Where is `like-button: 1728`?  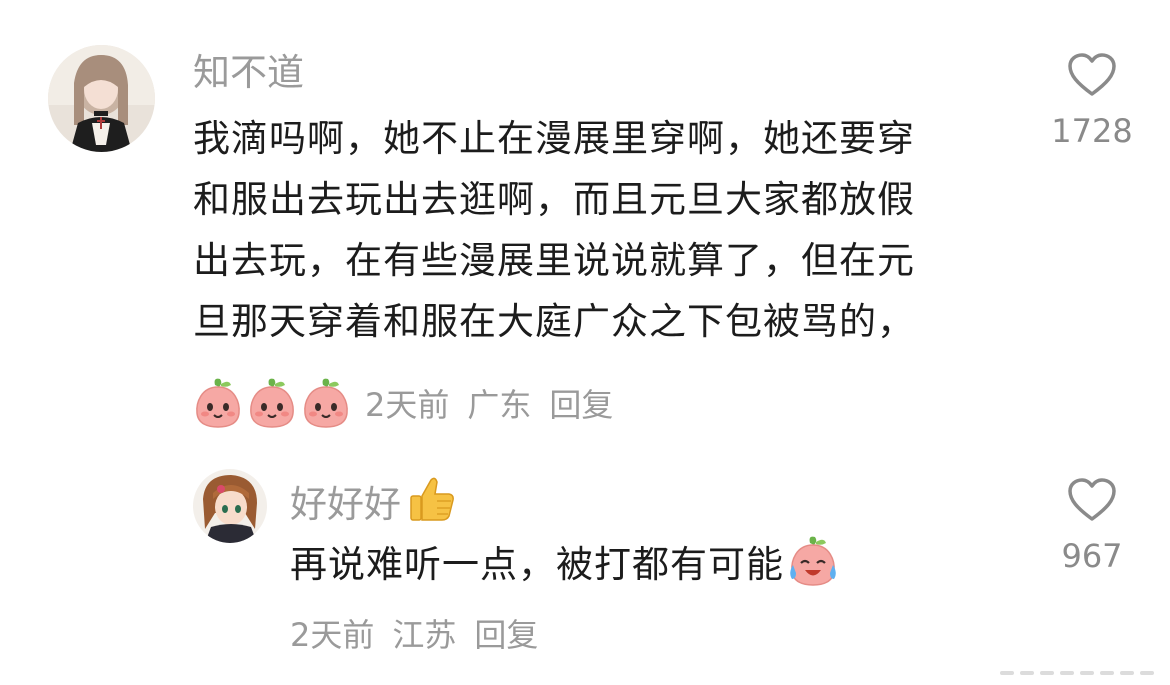 like-button: 1728 is located at coordinates (1092, 101).